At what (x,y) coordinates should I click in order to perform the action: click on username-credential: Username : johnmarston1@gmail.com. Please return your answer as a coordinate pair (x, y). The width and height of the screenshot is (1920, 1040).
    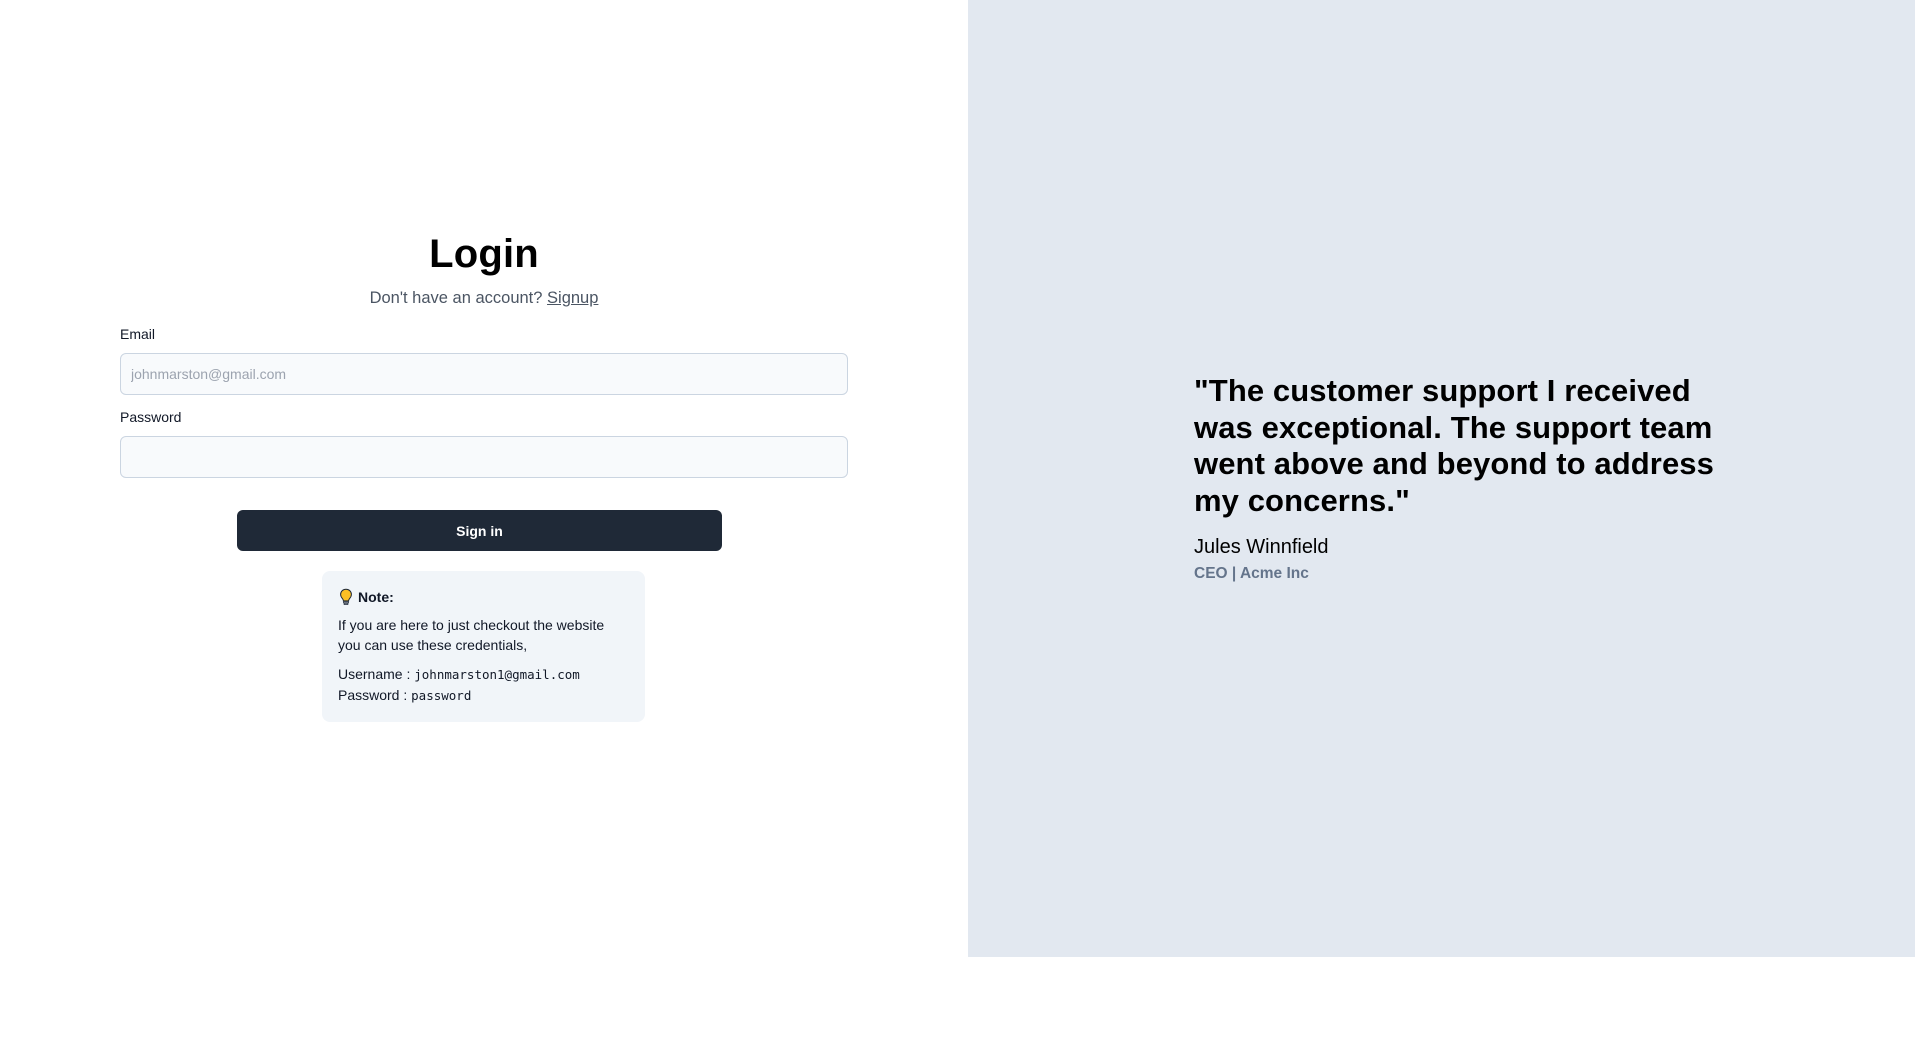
    Looking at the image, I should click on (483, 674).